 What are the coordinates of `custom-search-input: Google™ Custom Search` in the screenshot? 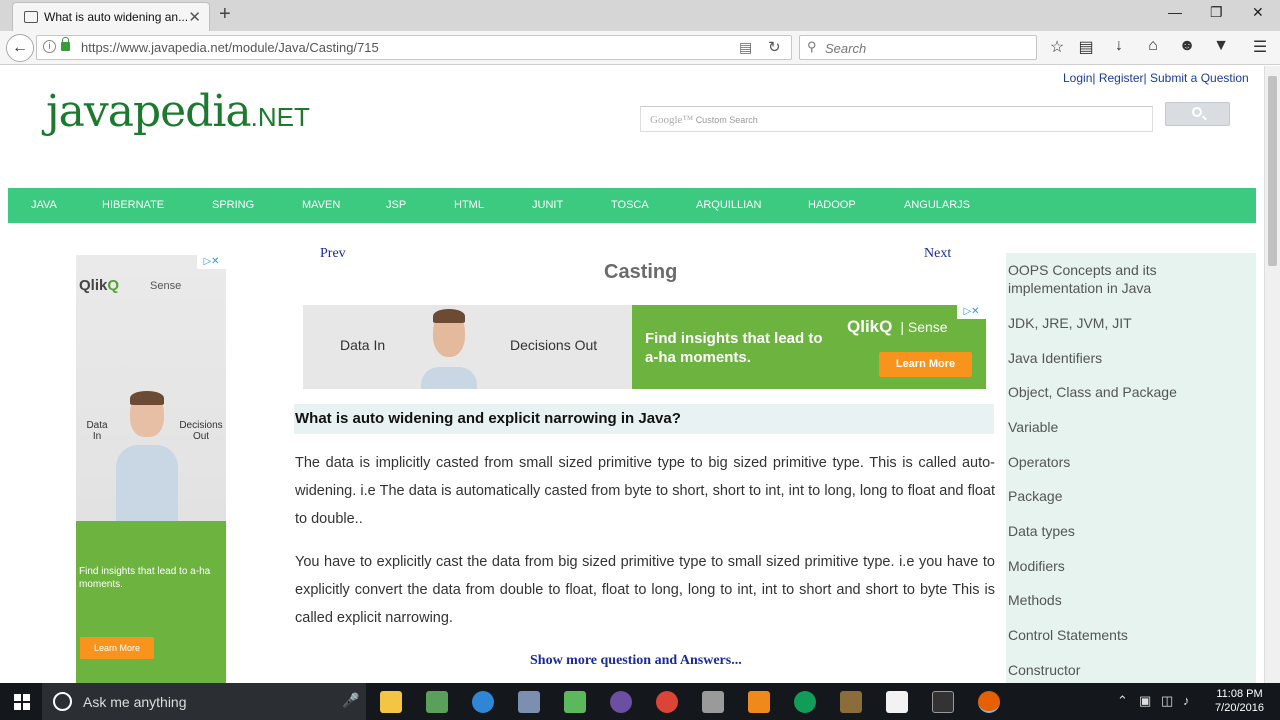 It's located at (896, 119).